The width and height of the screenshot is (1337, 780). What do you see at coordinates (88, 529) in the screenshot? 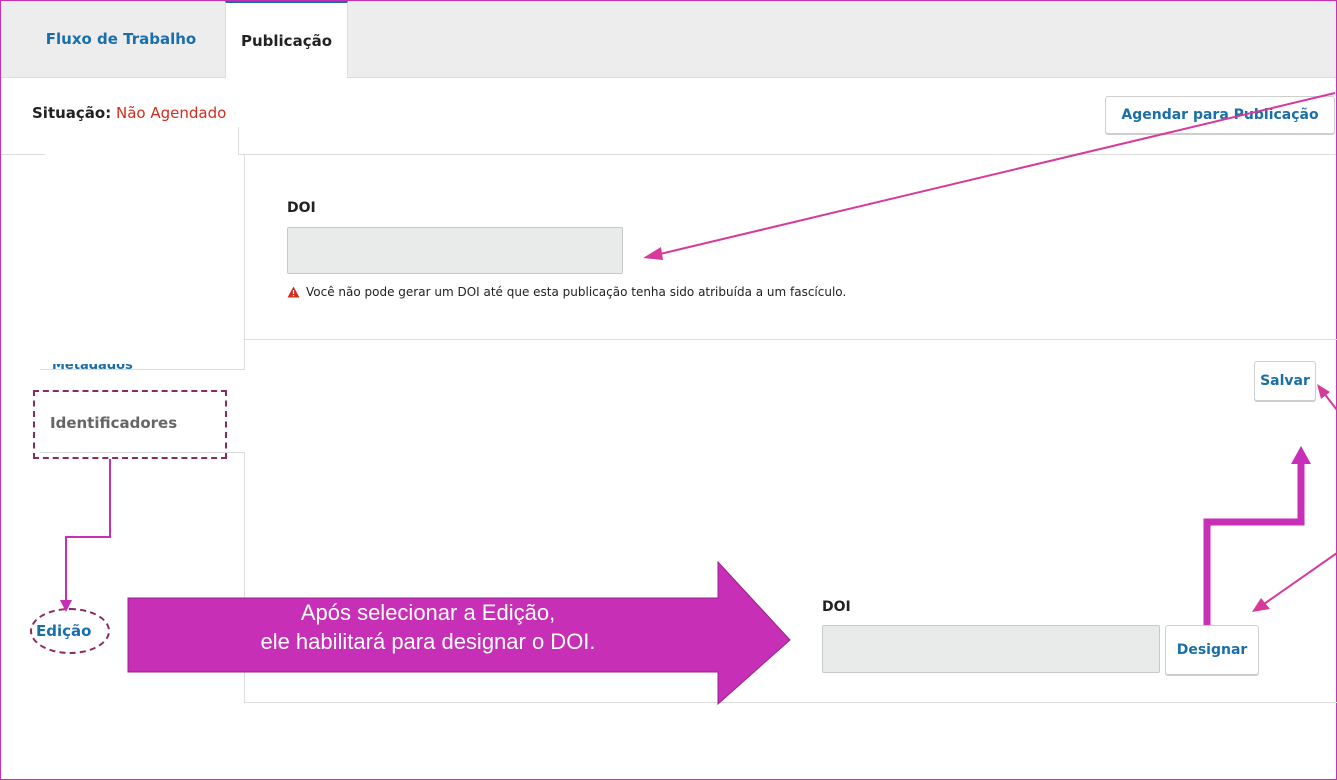
I see `connector-line` at bounding box center [88, 529].